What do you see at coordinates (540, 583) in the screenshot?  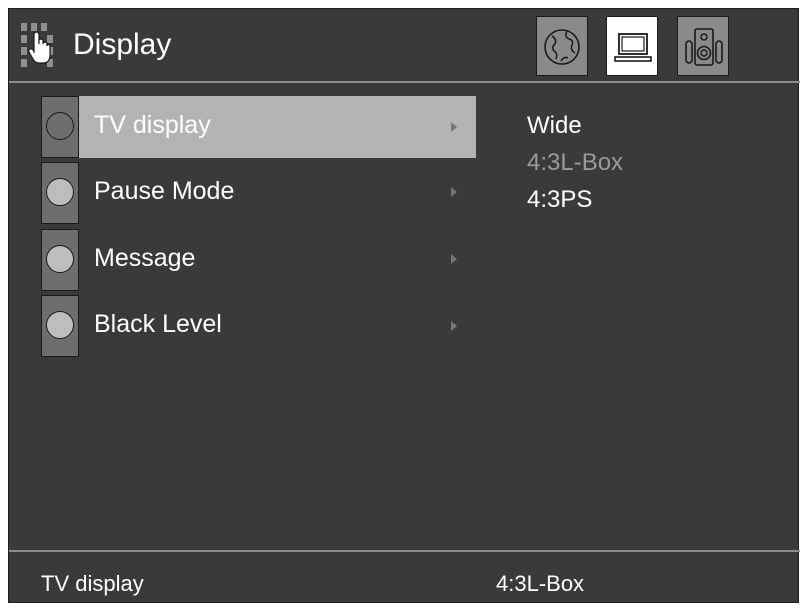 I see `status-value: 4:3L-Box` at bounding box center [540, 583].